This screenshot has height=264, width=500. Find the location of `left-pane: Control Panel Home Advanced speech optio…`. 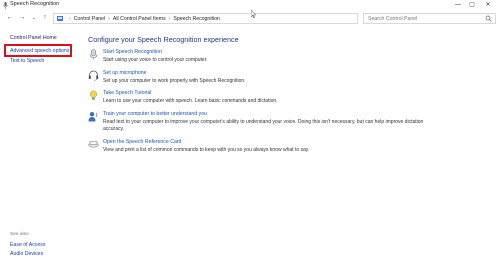

left-pane: Control Panel Home Advanced speech optio… is located at coordinates (40, 145).